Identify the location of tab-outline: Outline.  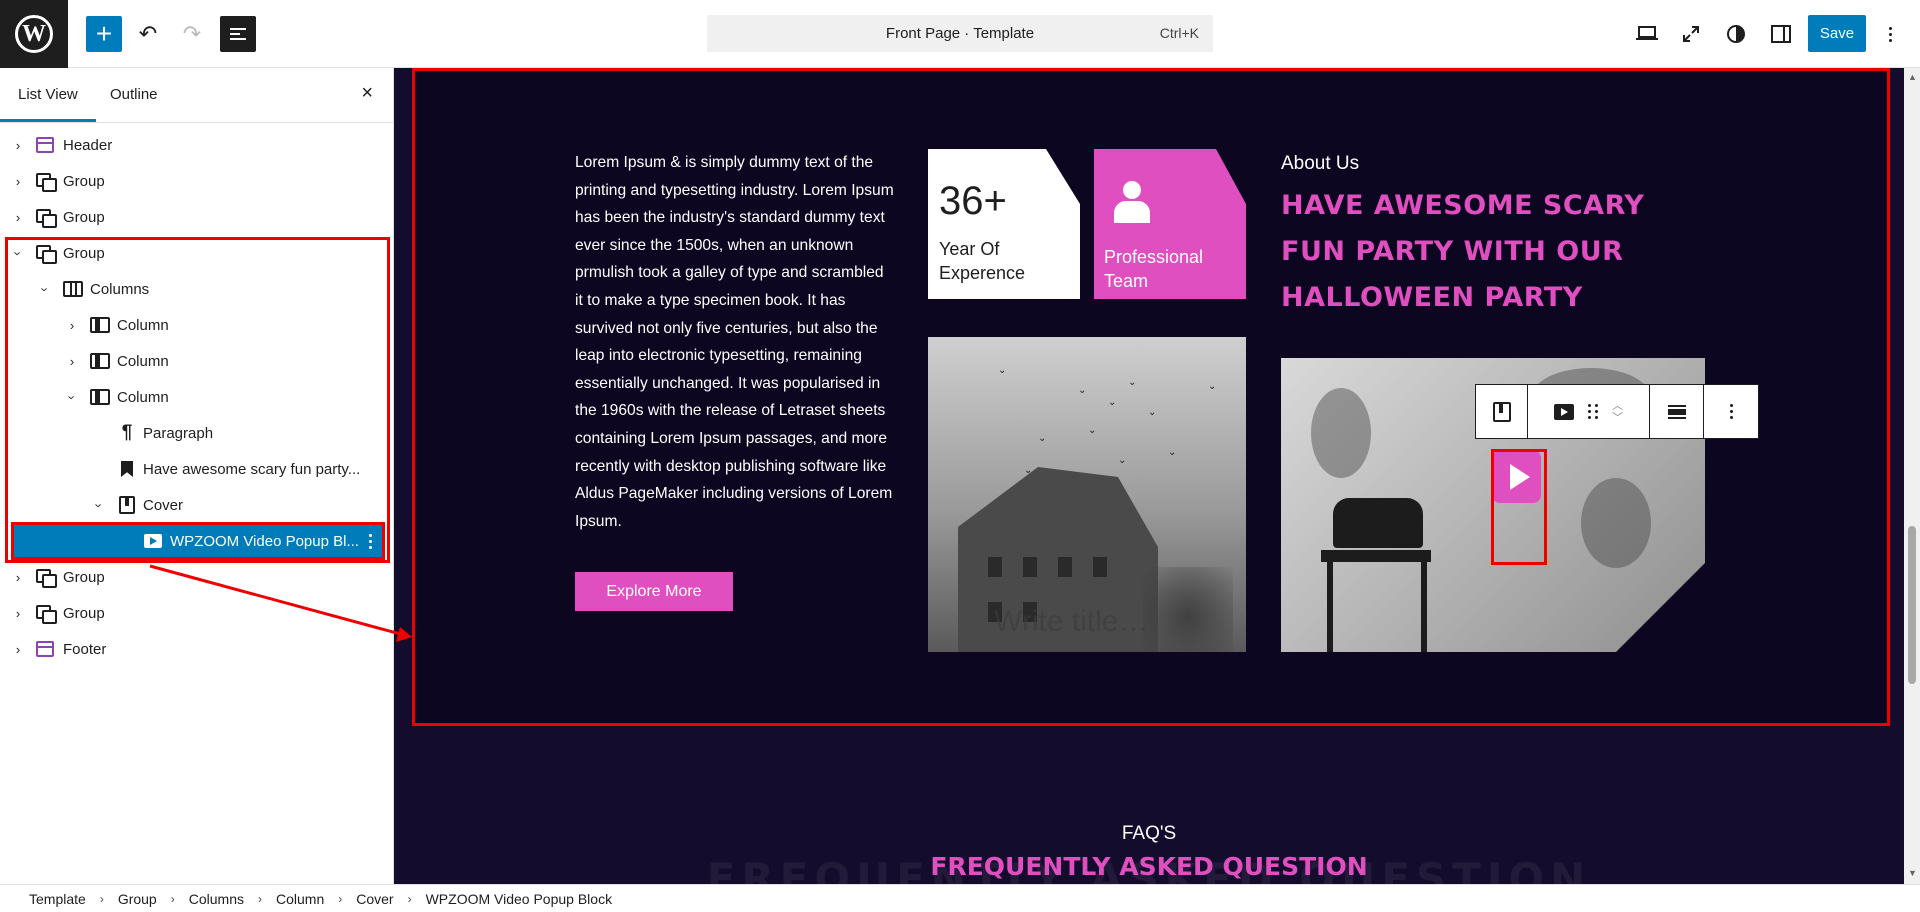
(134, 94).